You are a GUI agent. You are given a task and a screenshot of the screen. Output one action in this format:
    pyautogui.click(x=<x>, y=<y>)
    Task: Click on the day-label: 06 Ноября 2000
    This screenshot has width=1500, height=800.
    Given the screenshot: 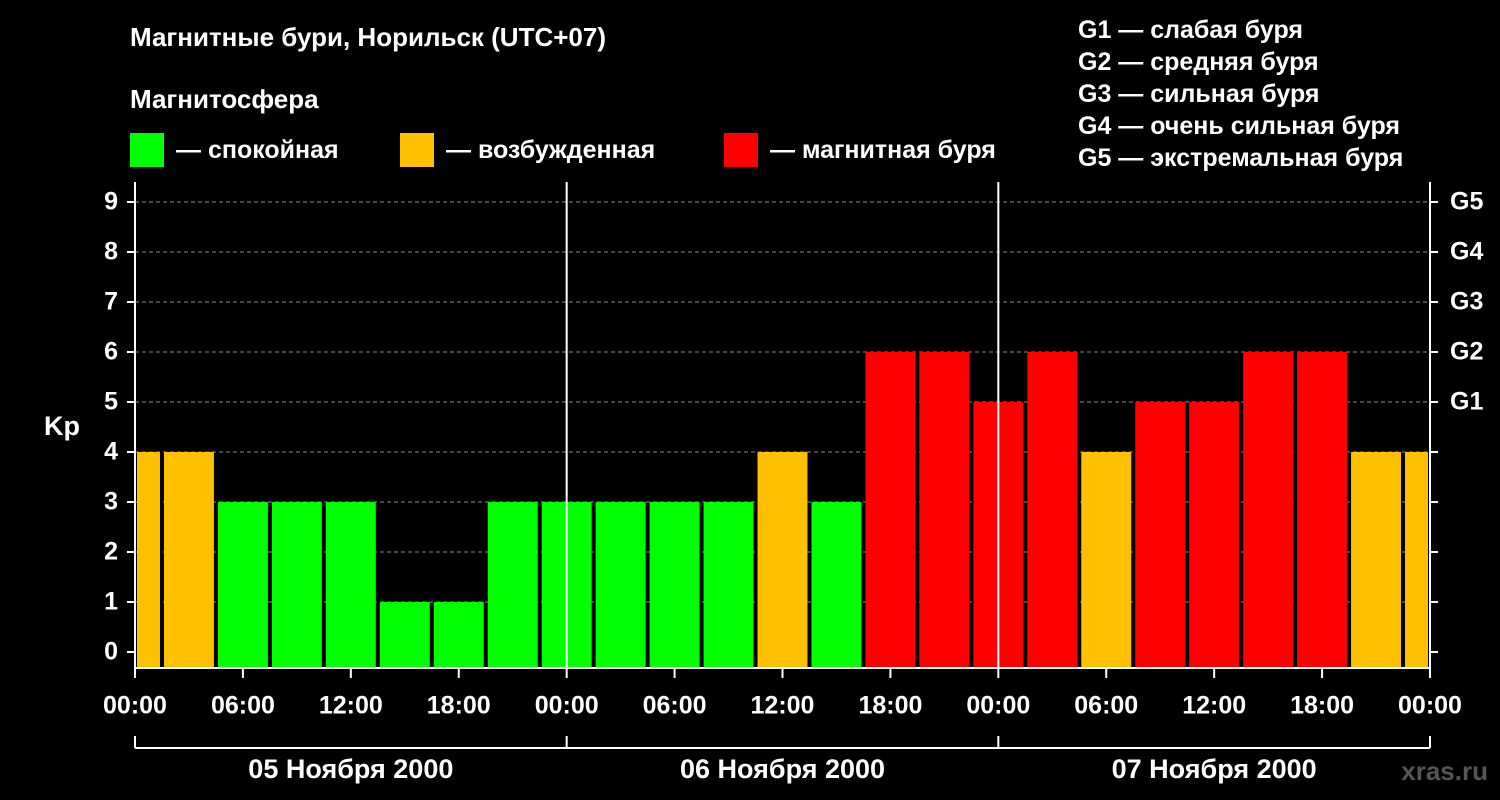 What is the action you would take?
    pyautogui.click(x=782, y=769)
    